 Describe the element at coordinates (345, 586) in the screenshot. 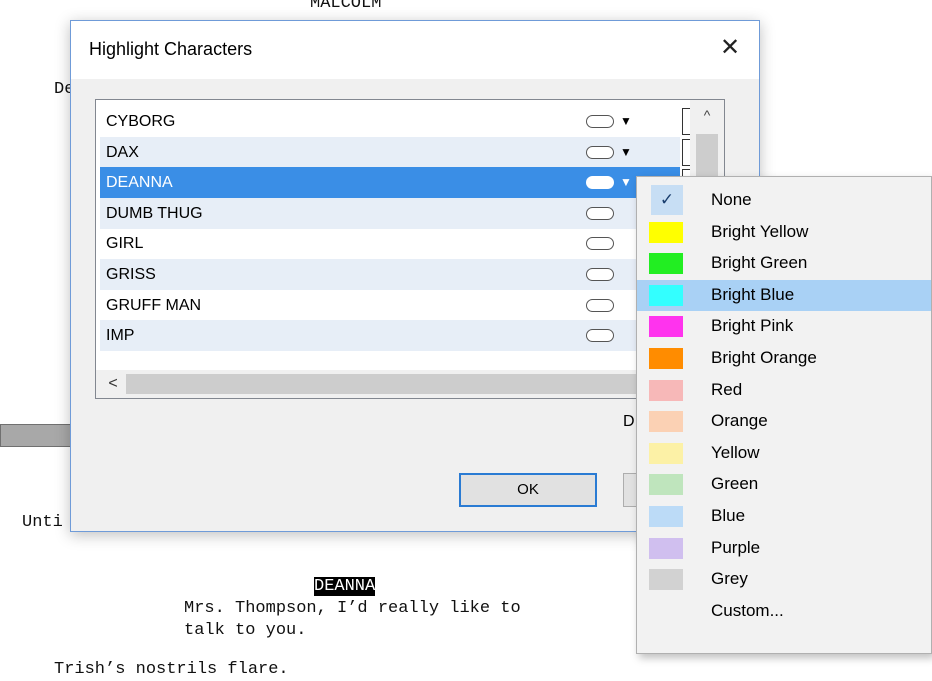

I see `bg-character-cue-deanna: DEANNA` at that location.